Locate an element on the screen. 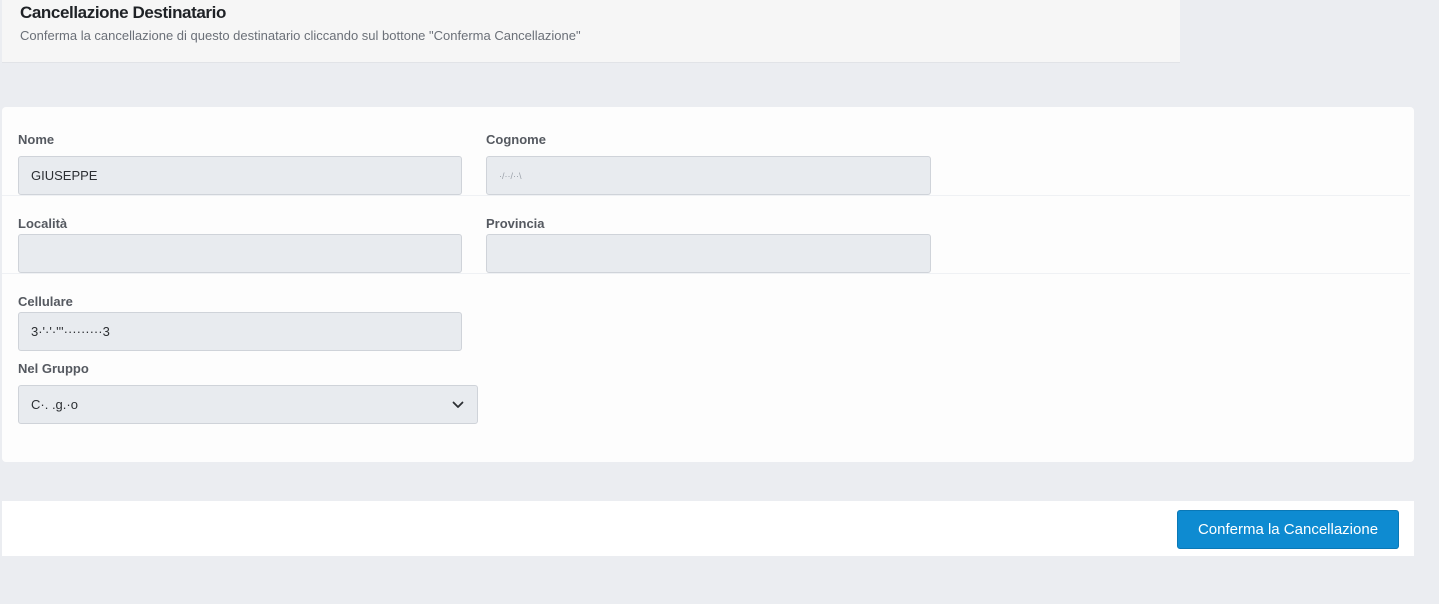 The image size is (1439, 604). gruppo-label: Nel Gruppo is located at coordinates (53, 368).